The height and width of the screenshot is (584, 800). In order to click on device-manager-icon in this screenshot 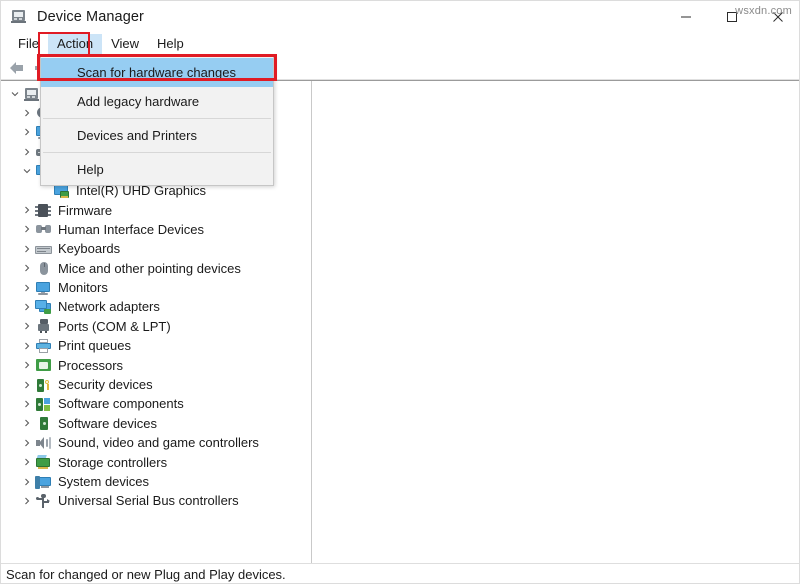, I will do `click(19, 17)`.